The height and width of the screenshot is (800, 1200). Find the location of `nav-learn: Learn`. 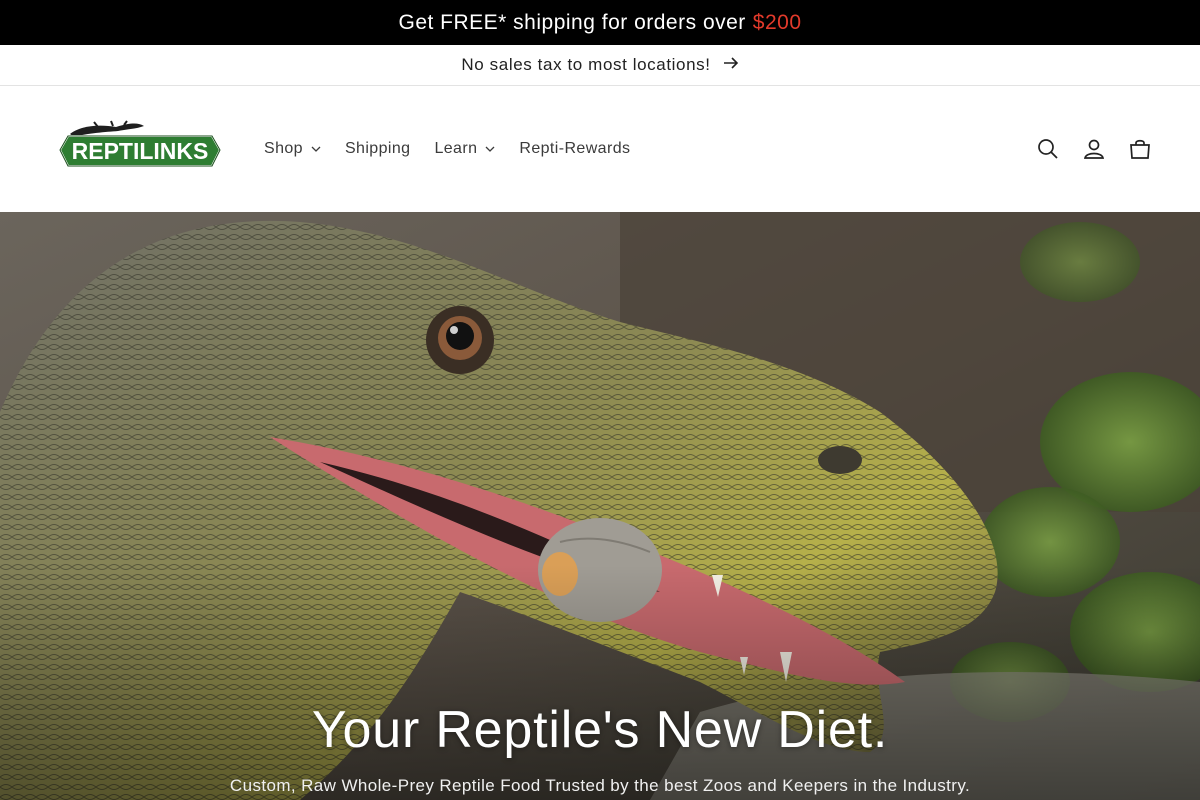

nav-learn: Learn is located at coordinates (464, 149).